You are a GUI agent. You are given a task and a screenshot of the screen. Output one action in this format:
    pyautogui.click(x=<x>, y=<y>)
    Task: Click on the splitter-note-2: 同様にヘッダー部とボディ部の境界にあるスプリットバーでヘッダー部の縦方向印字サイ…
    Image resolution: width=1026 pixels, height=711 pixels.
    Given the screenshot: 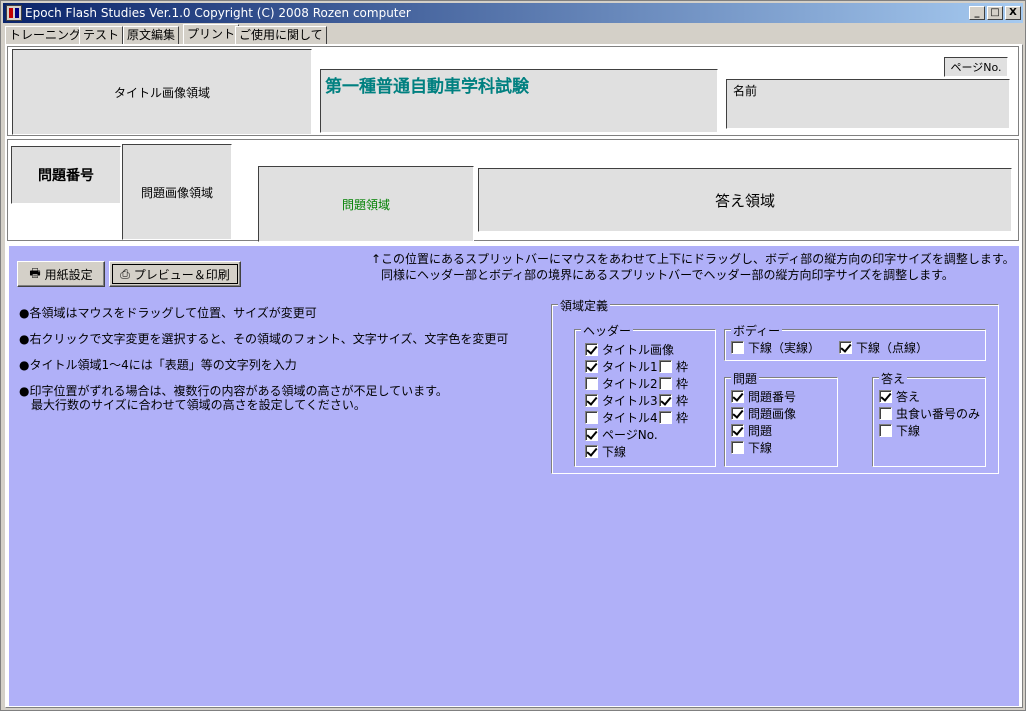 What is the action you would take?
    pyautogui.click(x=667, y=275)
    